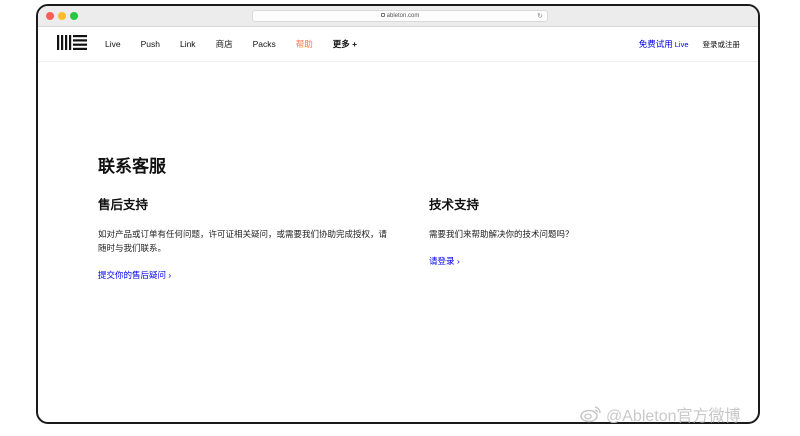 Image resolution: width=800 pixels, height=436 pixels. I want to click on weibo-watermark: @Ableton官方微博, so click(660, 414).